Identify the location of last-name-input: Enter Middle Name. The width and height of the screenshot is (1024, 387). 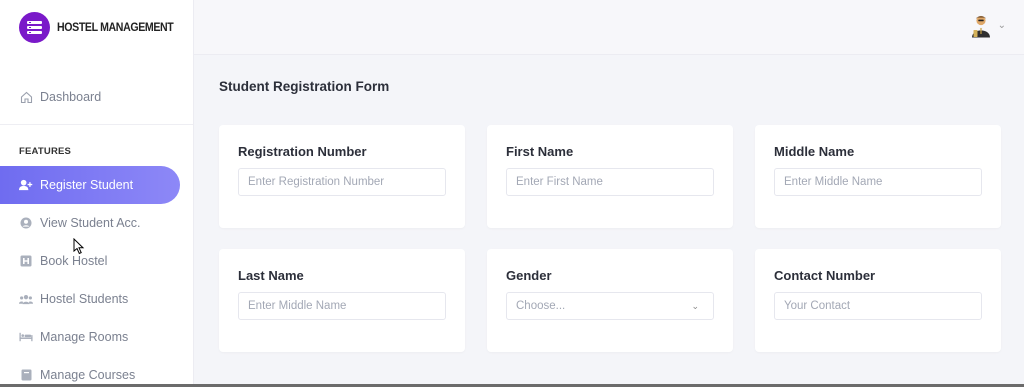
(342, 306).